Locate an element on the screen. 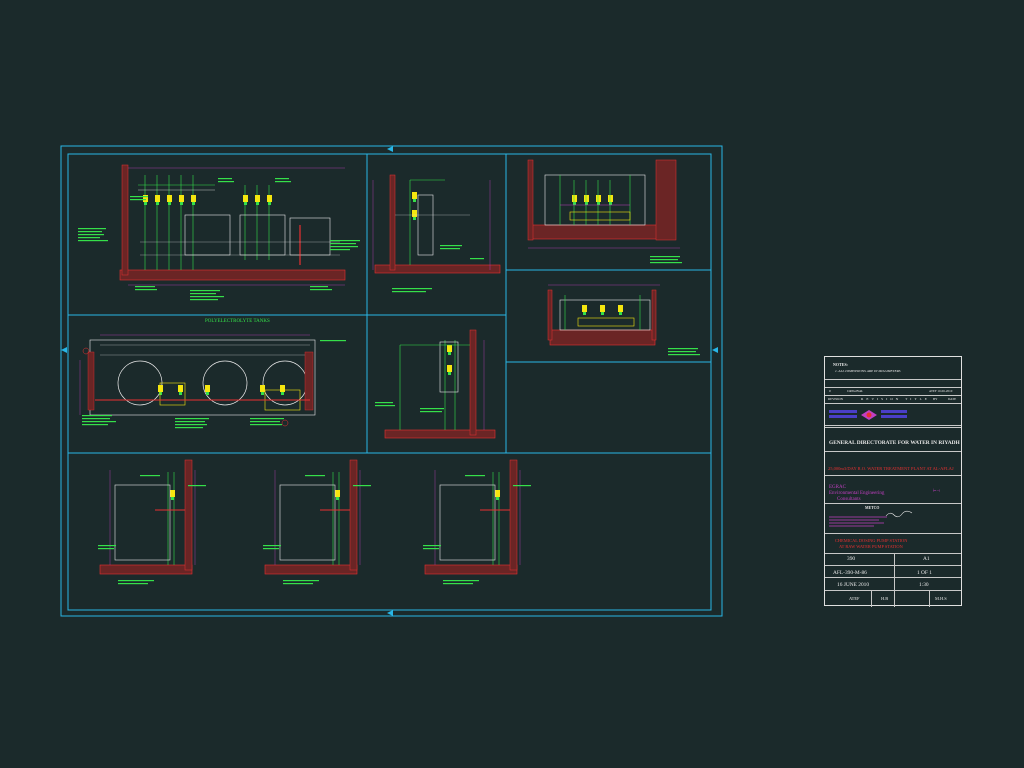  sheet-size: A1 is located at coordinates (926, 559).